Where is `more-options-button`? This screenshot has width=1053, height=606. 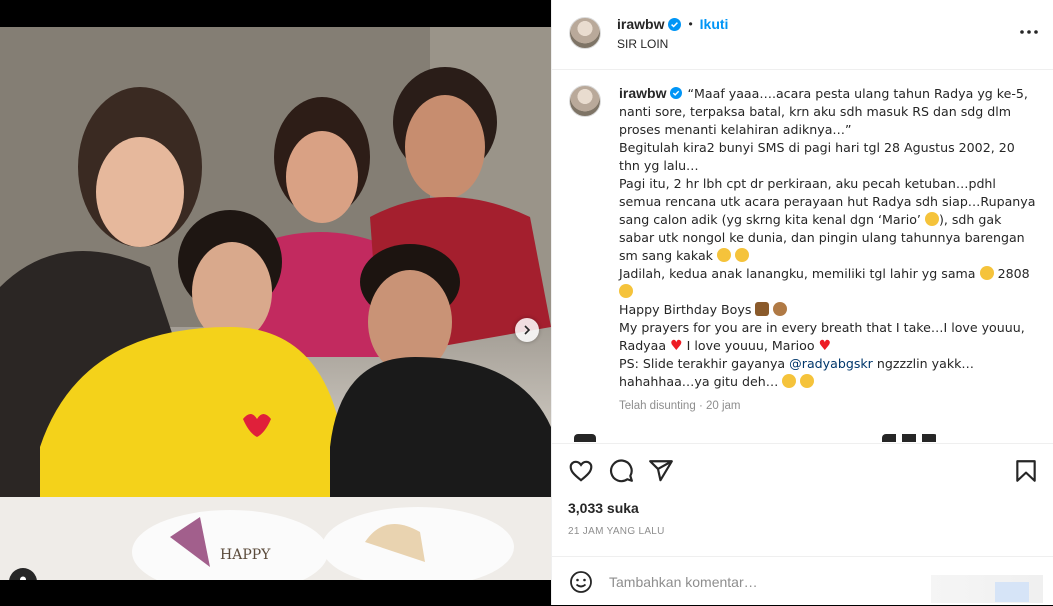 more-options-button is located at coordinates (1029, 32).